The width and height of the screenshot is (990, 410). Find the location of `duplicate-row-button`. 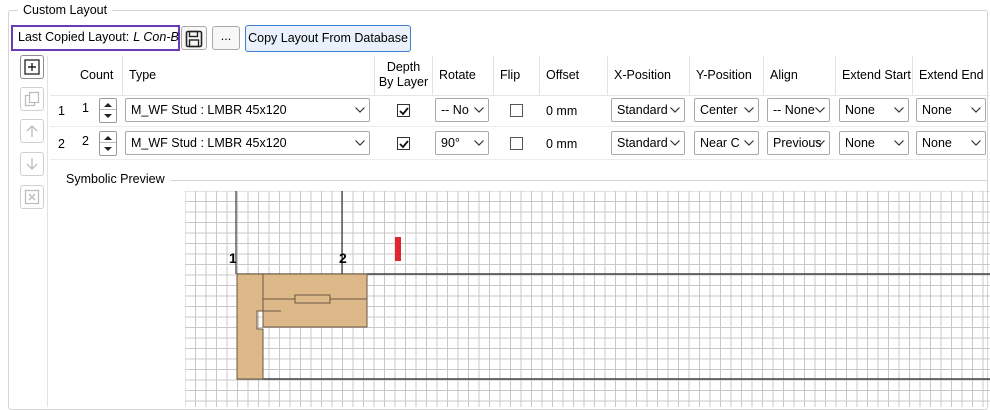

duplicate-row-button is located at coordinates (32, 99).